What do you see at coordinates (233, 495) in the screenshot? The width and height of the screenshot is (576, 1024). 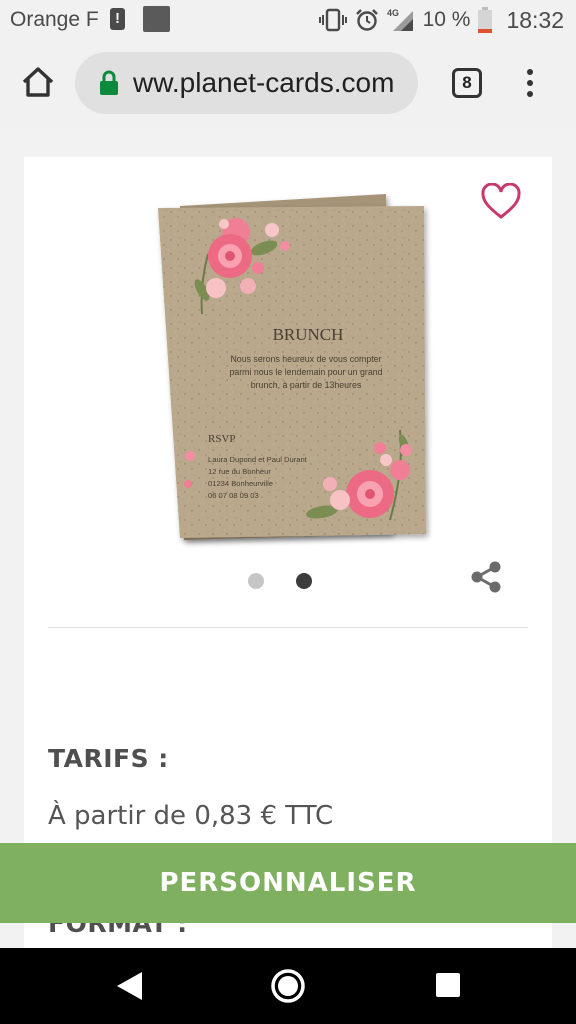 I see `card-contact-line: 06 07 08 09 03` at bounding box center [233, 495].